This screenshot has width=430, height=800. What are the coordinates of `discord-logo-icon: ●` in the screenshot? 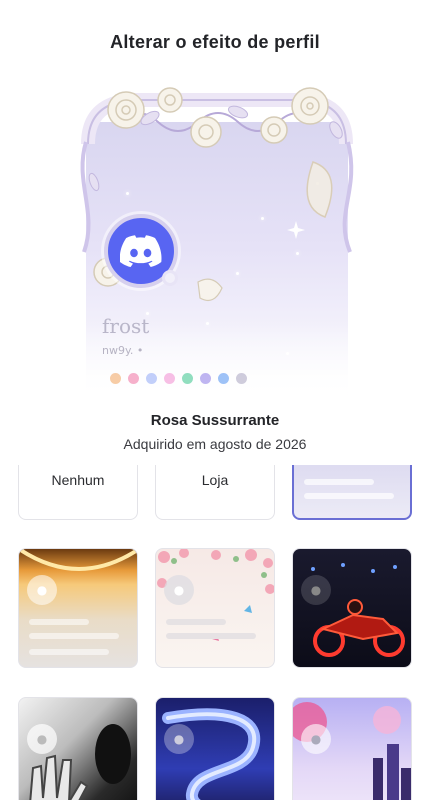 It's located at (42, 590).